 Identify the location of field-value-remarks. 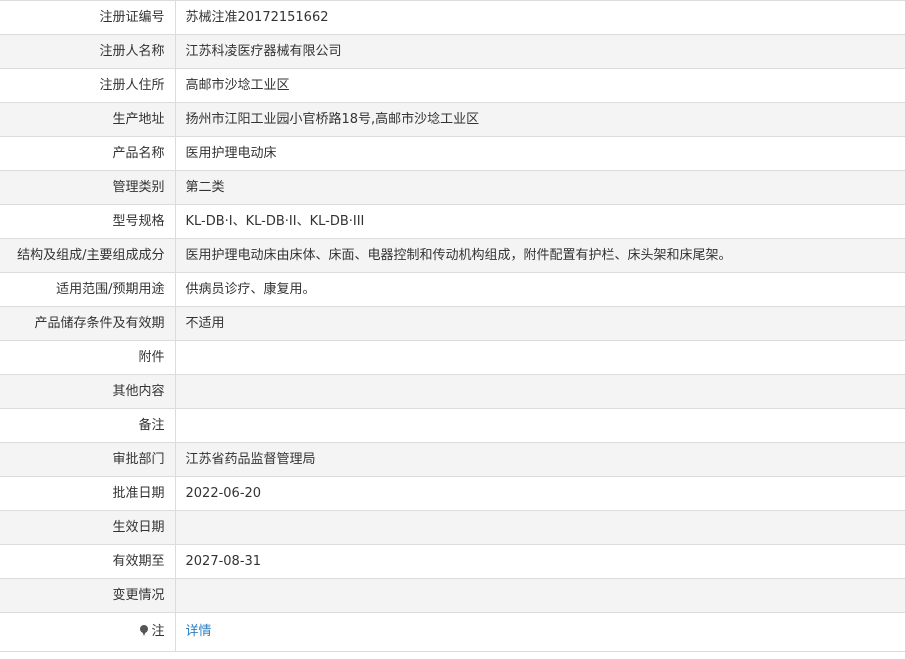
(540, 425).